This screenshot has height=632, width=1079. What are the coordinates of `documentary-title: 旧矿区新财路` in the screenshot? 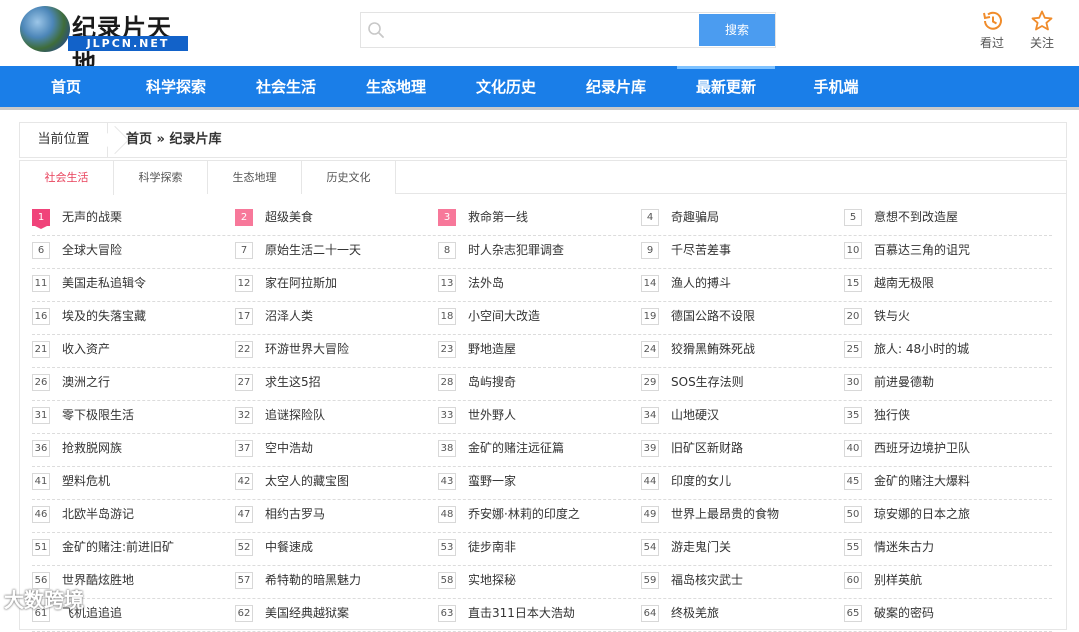 It's located at (707, 448).